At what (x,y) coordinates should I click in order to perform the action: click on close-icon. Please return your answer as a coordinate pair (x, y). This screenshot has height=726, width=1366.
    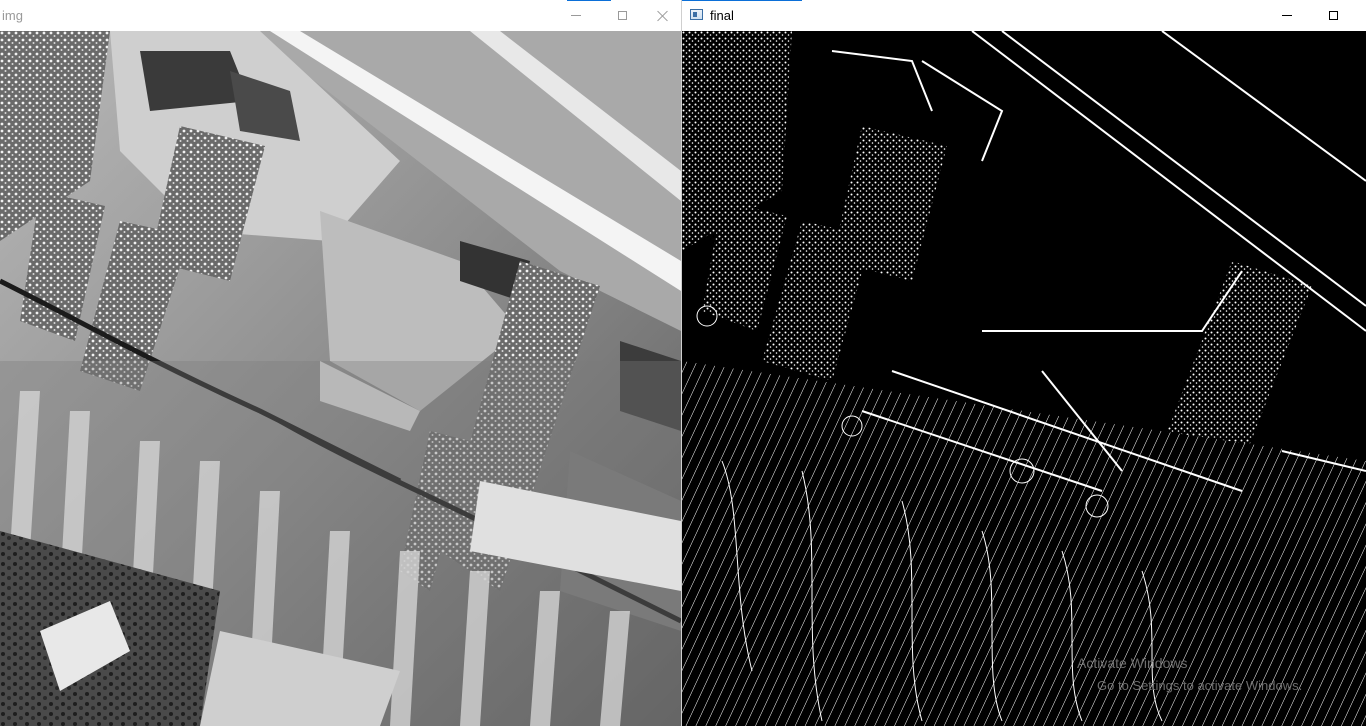
    Looking at the image, I should click on (663, 16).